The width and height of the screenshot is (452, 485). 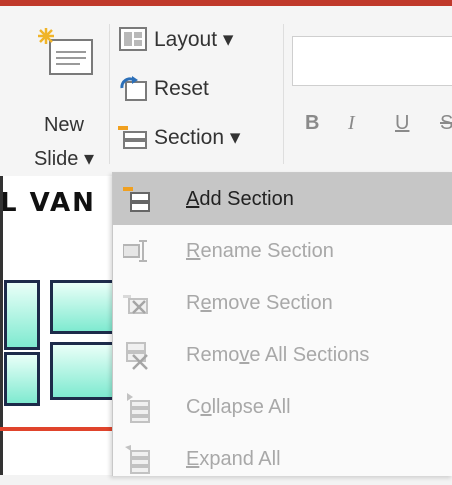 I want to click on expand-all-icon, so click(x=137, y=459).